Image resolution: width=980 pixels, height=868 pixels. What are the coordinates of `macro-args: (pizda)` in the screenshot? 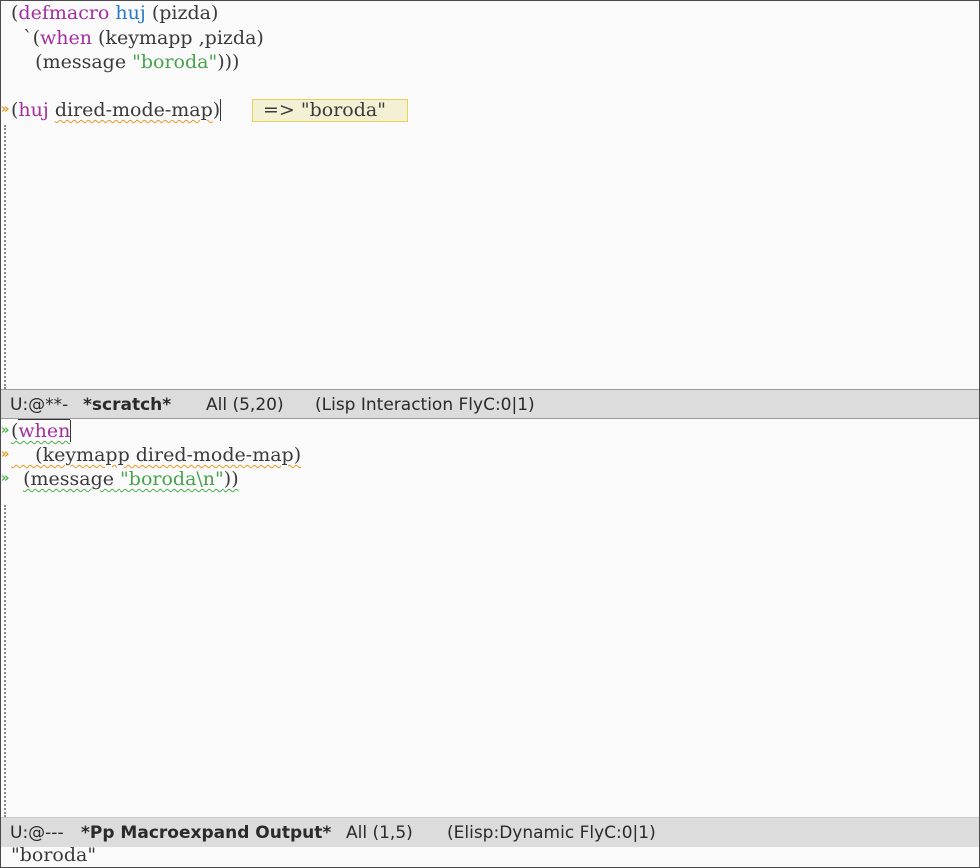 It's located at (182, 13).